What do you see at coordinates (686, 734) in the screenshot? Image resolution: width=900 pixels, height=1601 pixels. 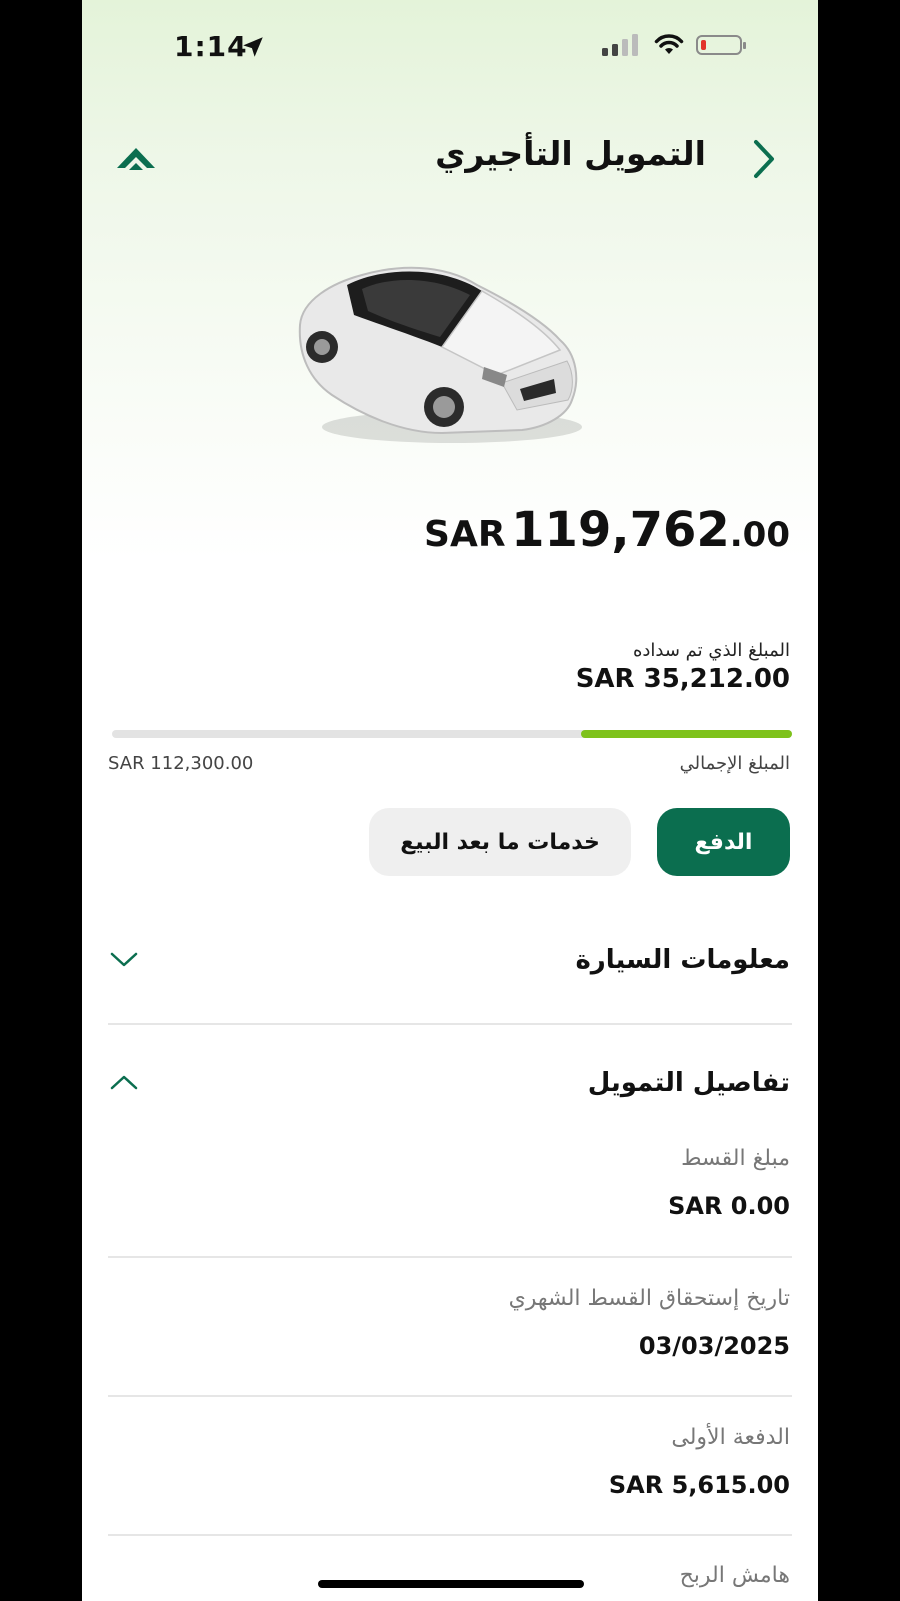 I see `payment-progress-fill` at bounding box center [686, 734].